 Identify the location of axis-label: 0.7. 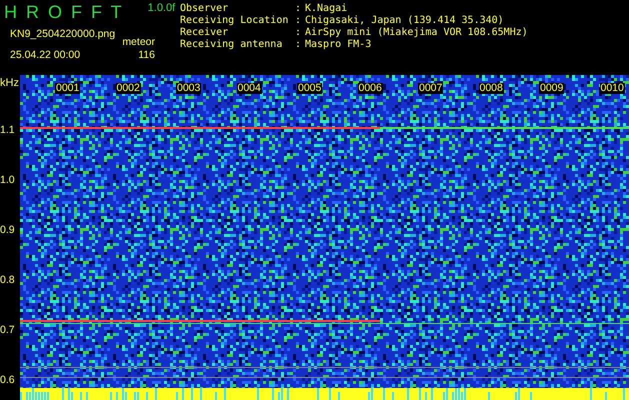
(7, 330).